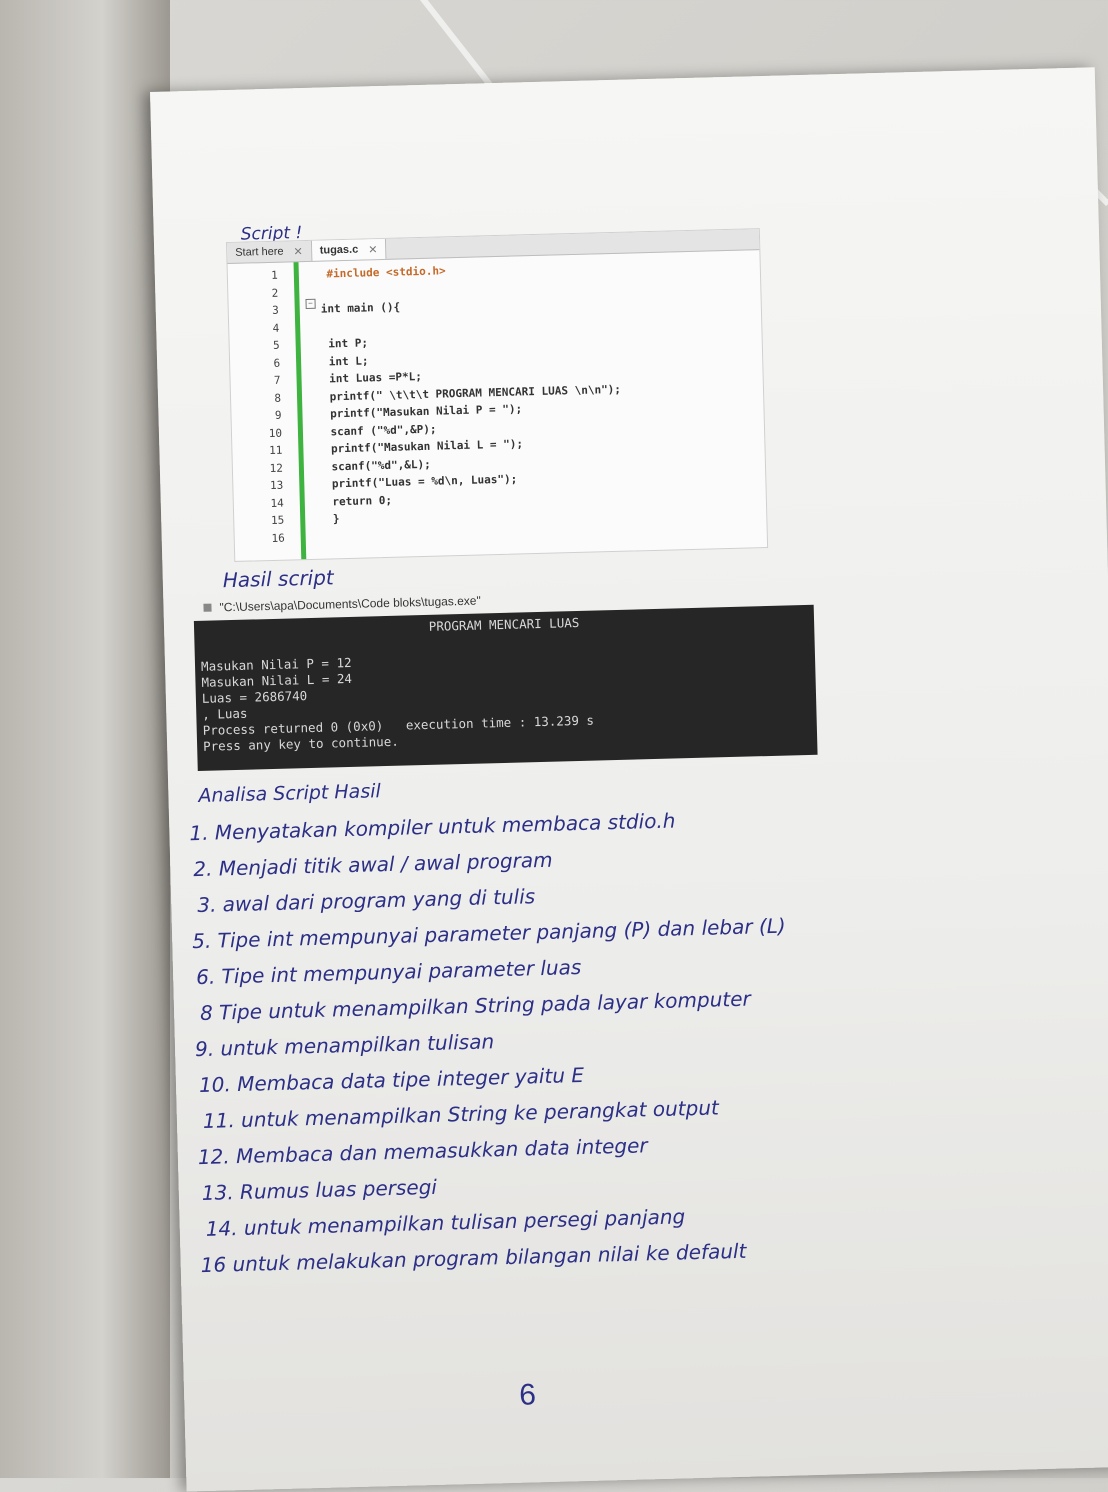 The height and width of the screenshot is (1492, 1108). I want to click on analisa-item: 12. Membaca dan memasukkan data integer, so click(422, 1151).